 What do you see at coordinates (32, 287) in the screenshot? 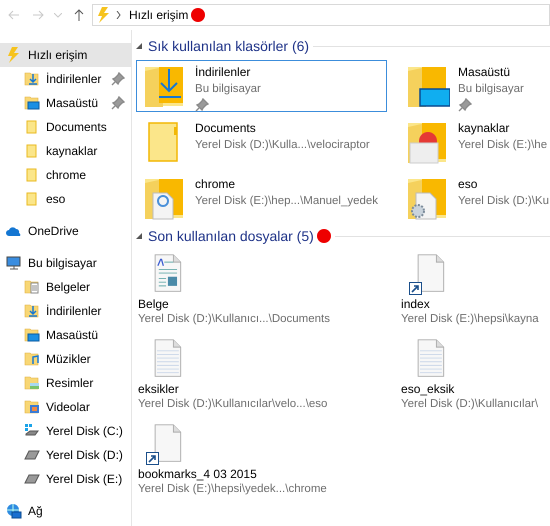
I see `documents-folder-icon` at bounding box center [32, 287].